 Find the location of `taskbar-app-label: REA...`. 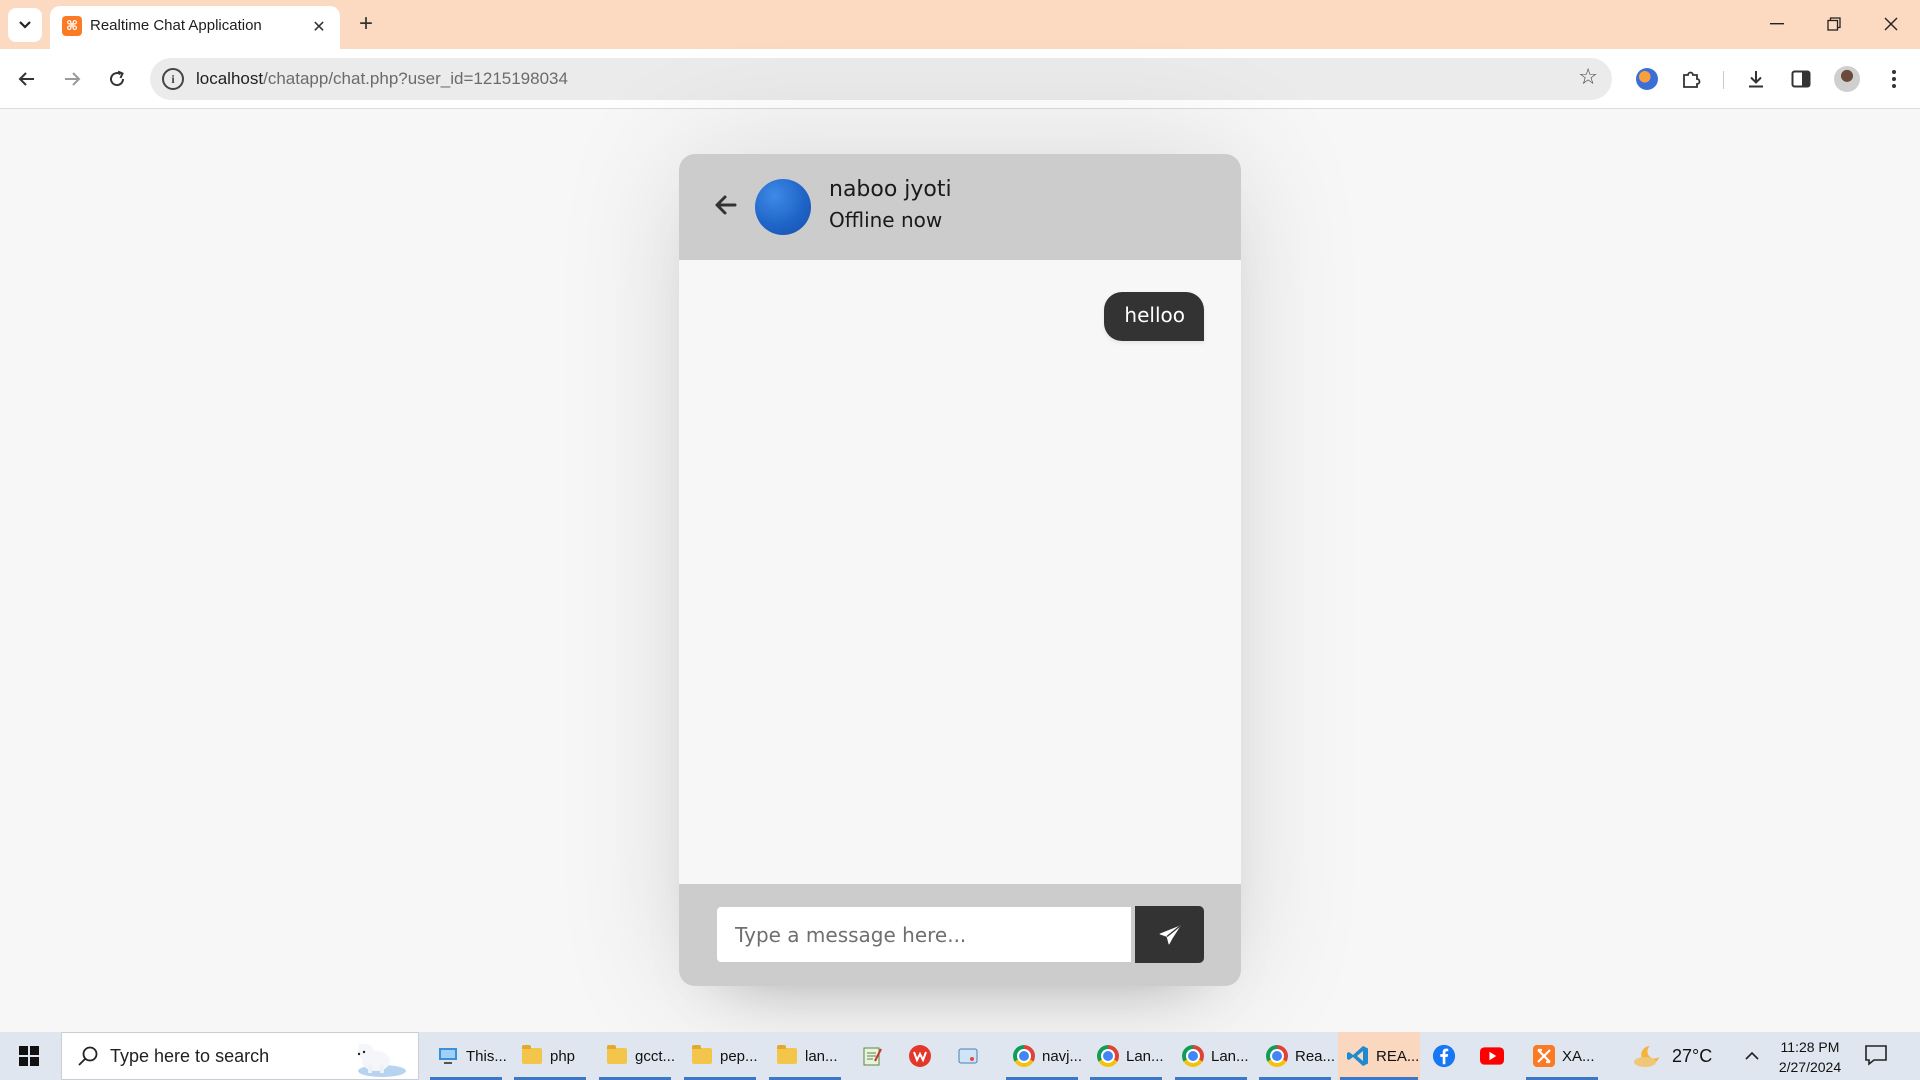

taskbar-app-label: REA... is located at coordinates (1398, 1056).